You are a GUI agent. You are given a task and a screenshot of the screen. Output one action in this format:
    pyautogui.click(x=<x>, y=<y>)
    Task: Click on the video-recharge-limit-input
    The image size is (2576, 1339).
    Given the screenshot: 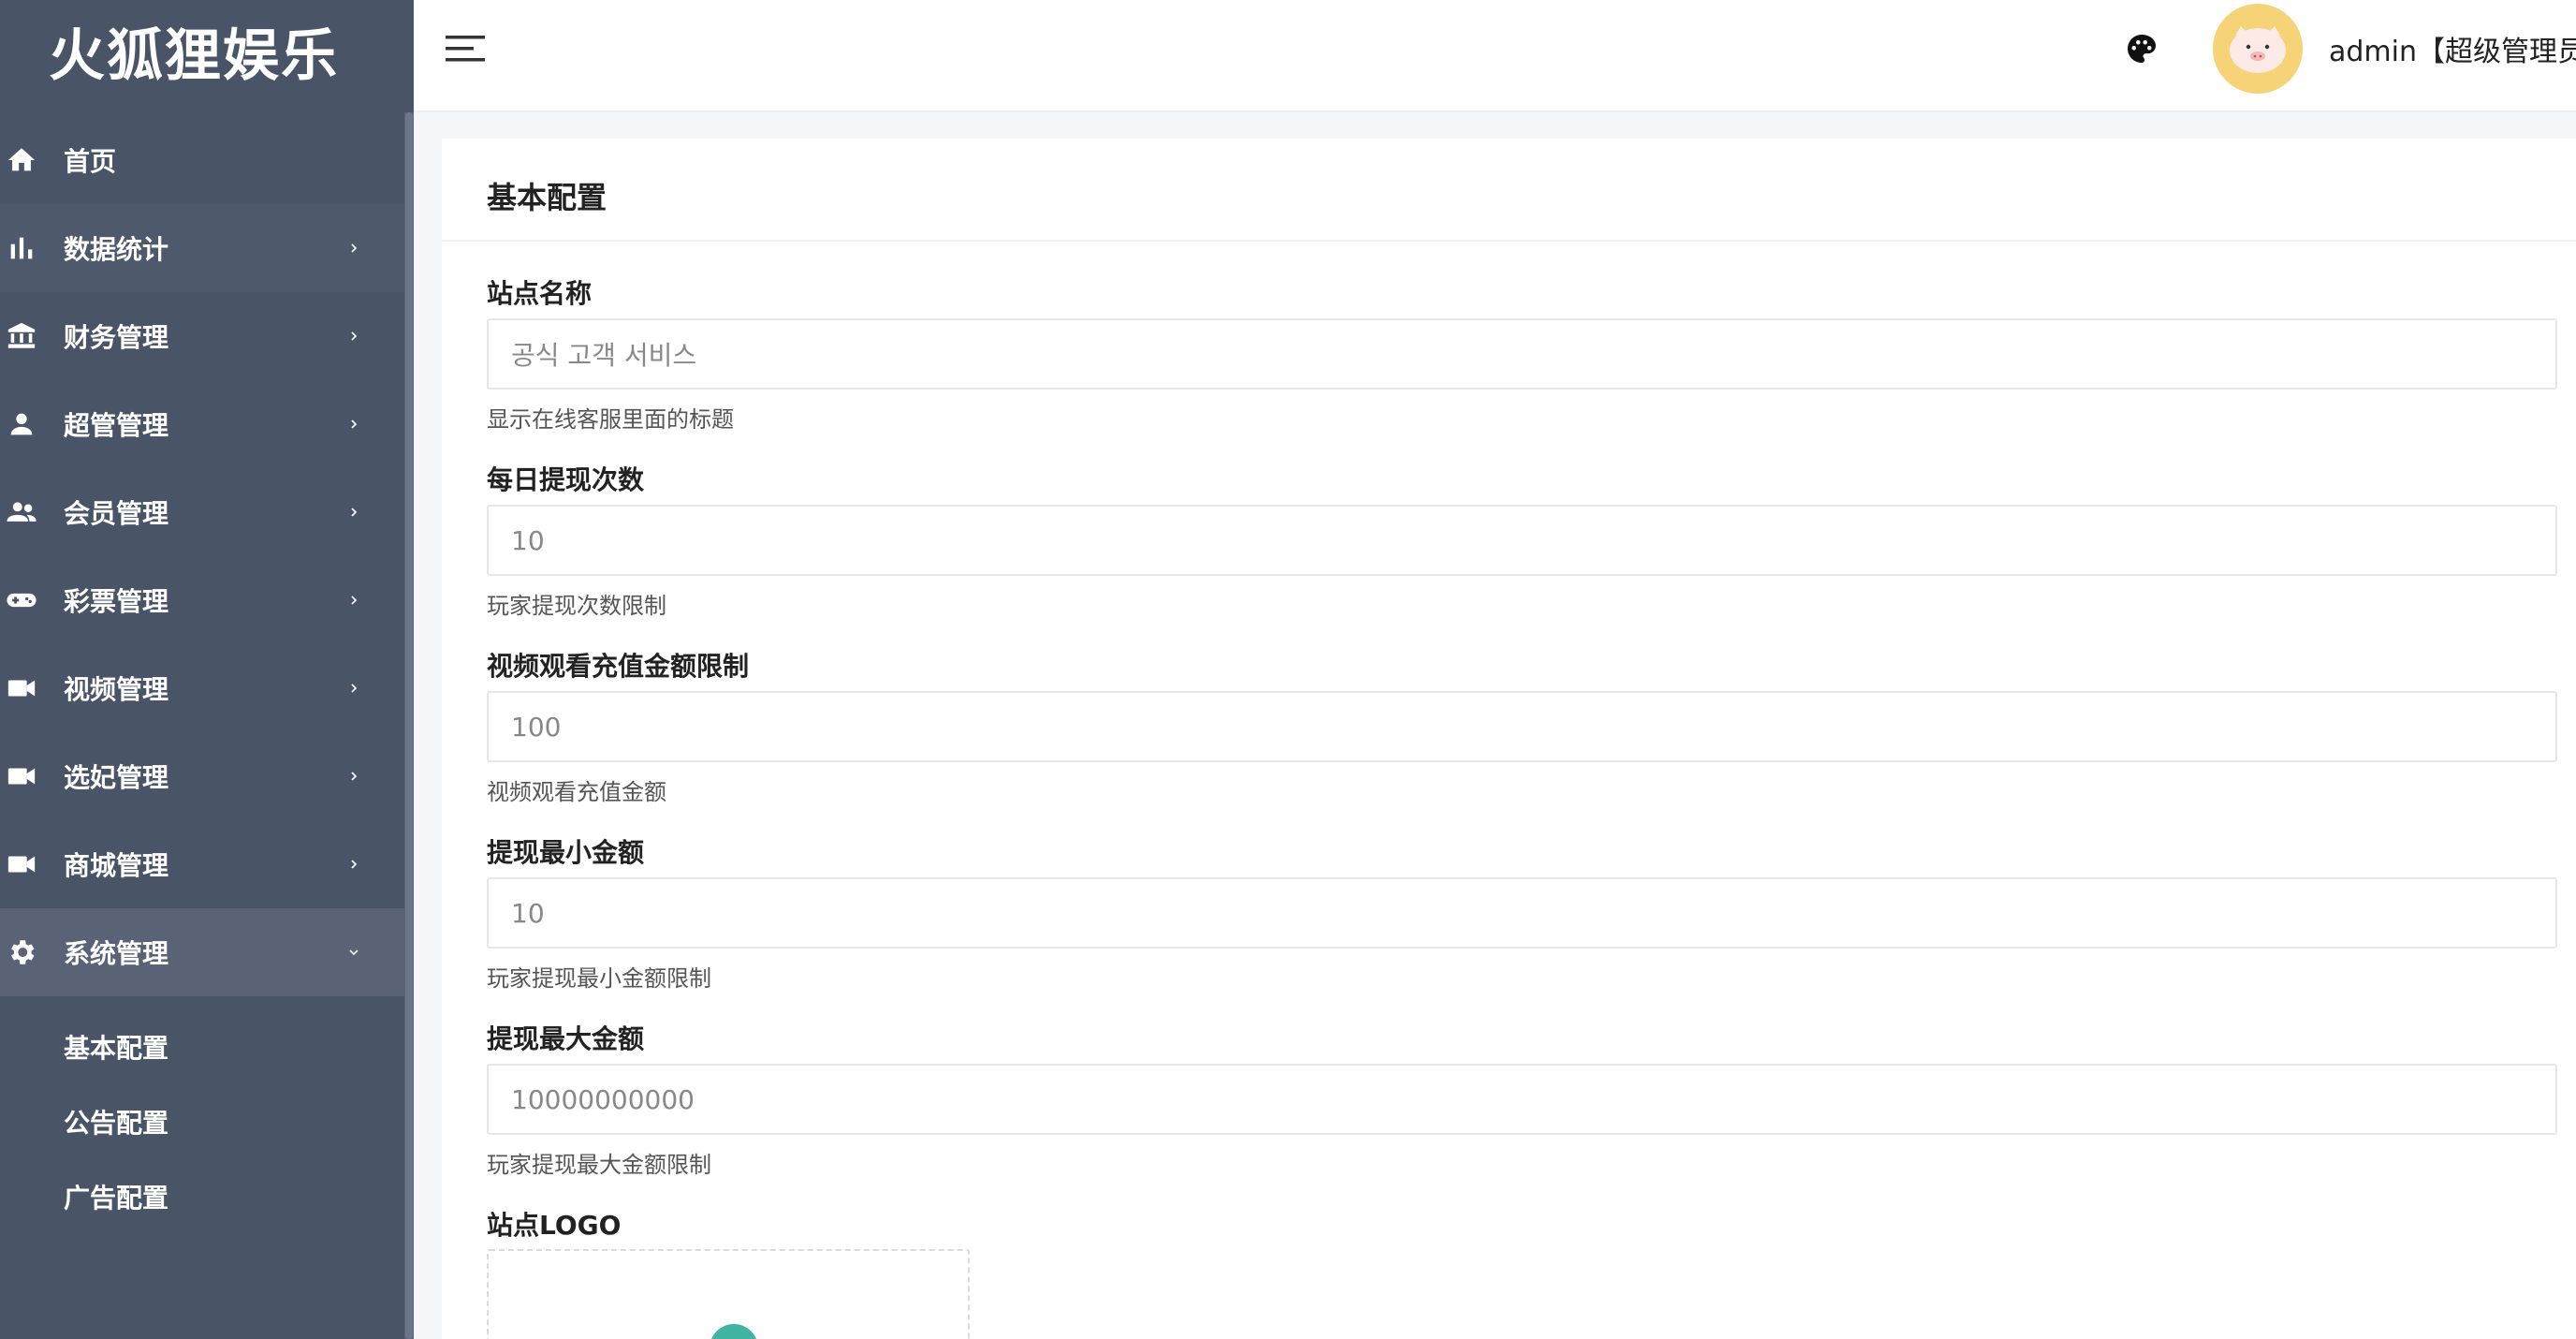 What is the action you would take?
    pyautogui.click(x=1522, y=726)
    